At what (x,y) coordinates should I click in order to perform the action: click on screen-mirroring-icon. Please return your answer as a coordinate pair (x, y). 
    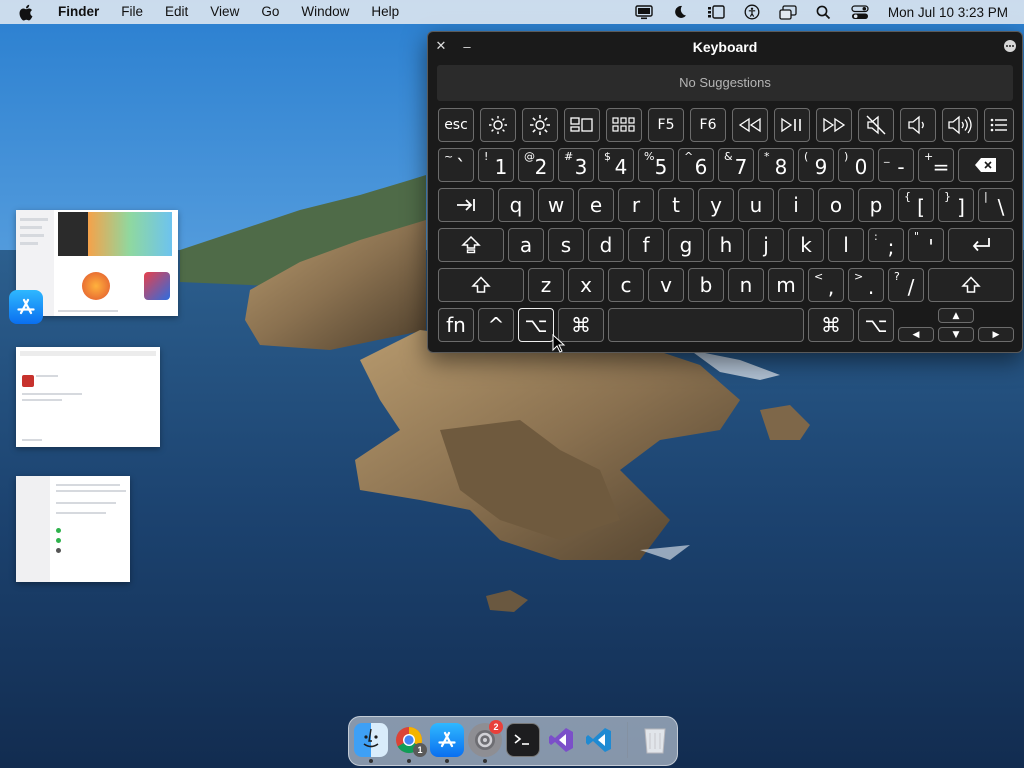
    Looking at the image, I should click on (788, 12).